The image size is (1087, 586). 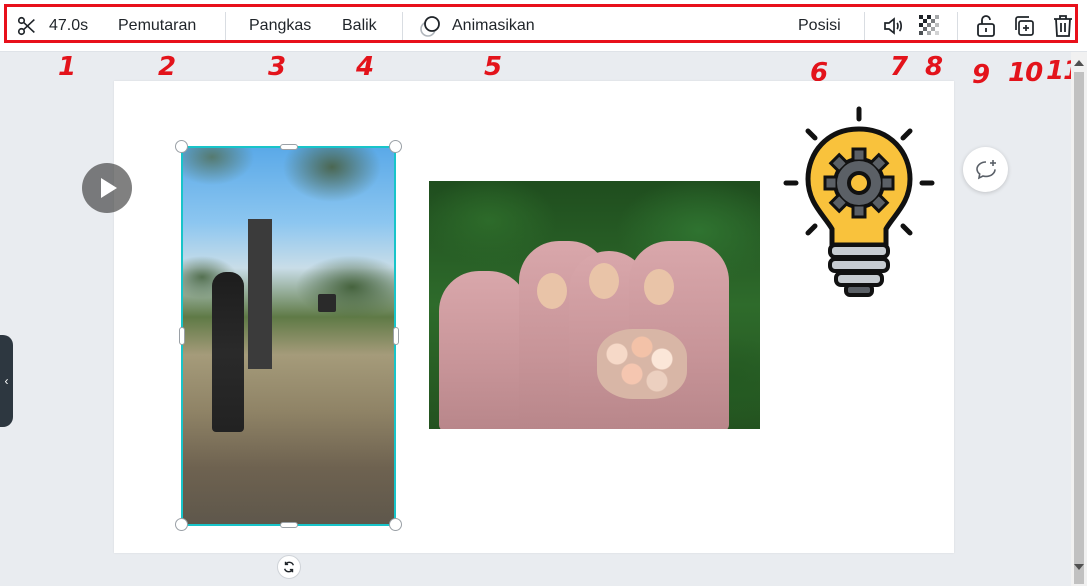 I want to click on scissors-icon, so click(x=27, y=26).